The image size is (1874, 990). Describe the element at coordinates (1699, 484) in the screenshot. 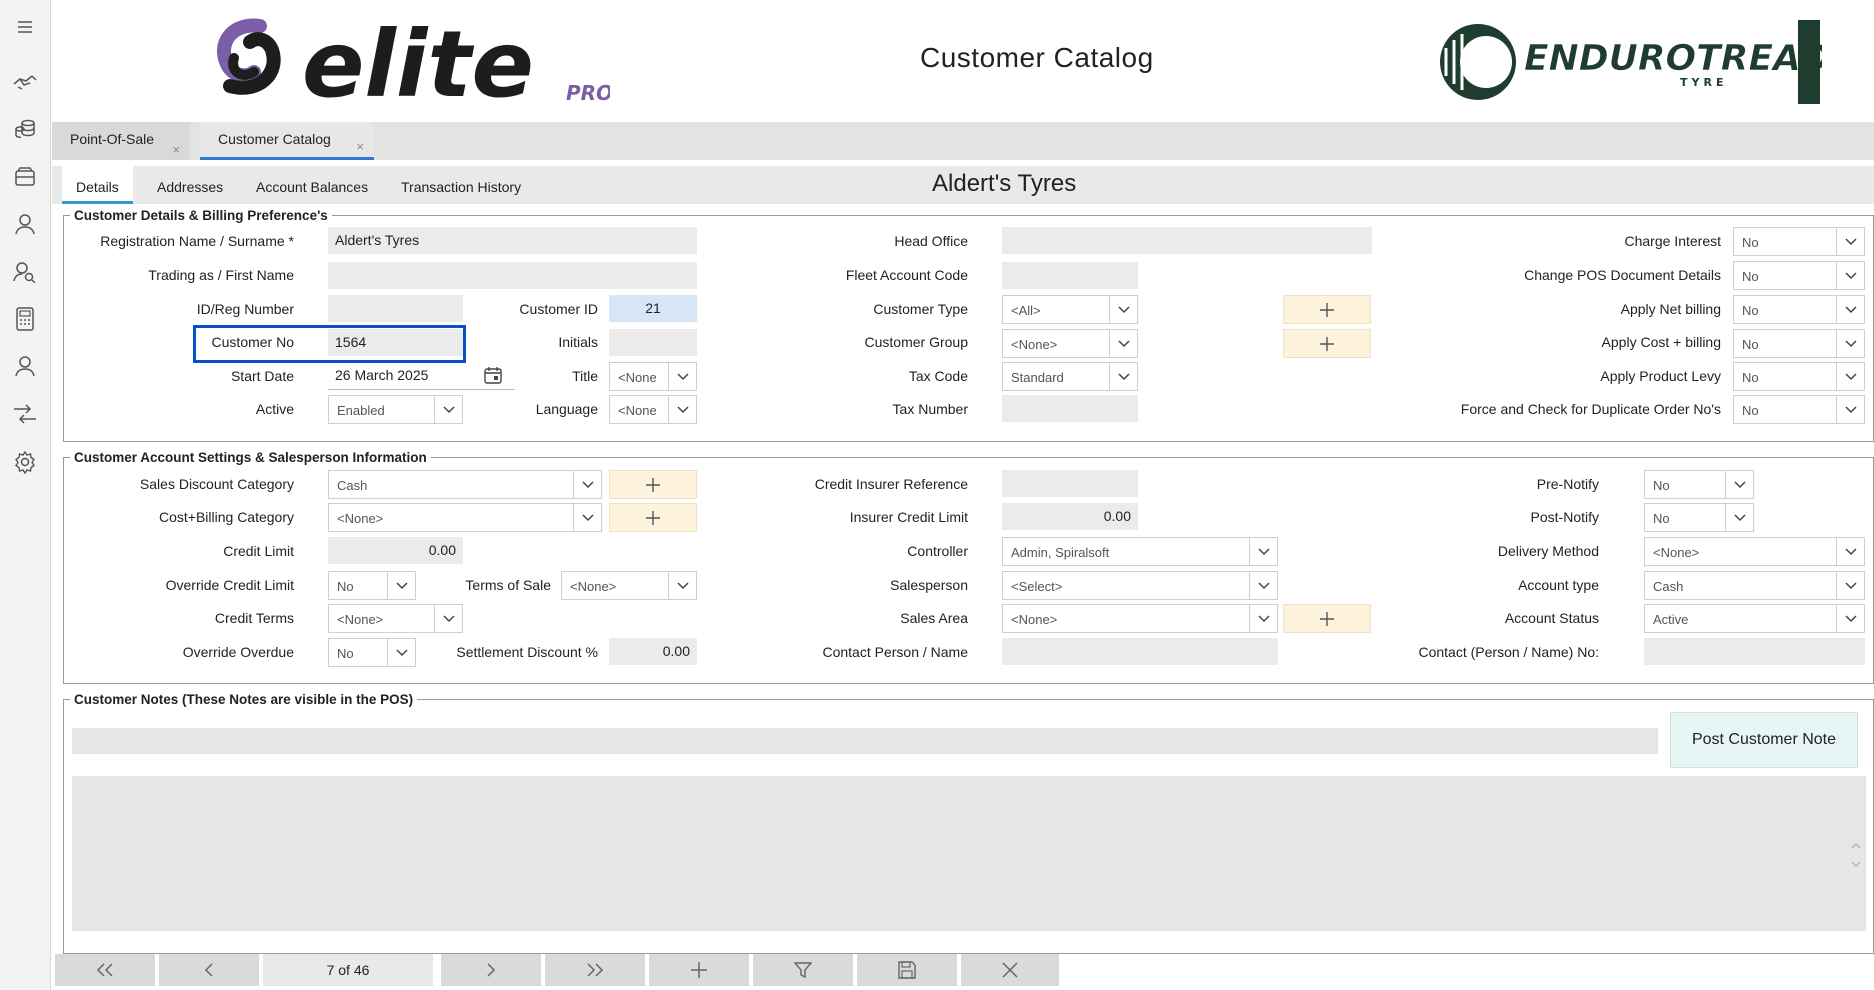

I see `pre-notify-dropdown: No` at that location.